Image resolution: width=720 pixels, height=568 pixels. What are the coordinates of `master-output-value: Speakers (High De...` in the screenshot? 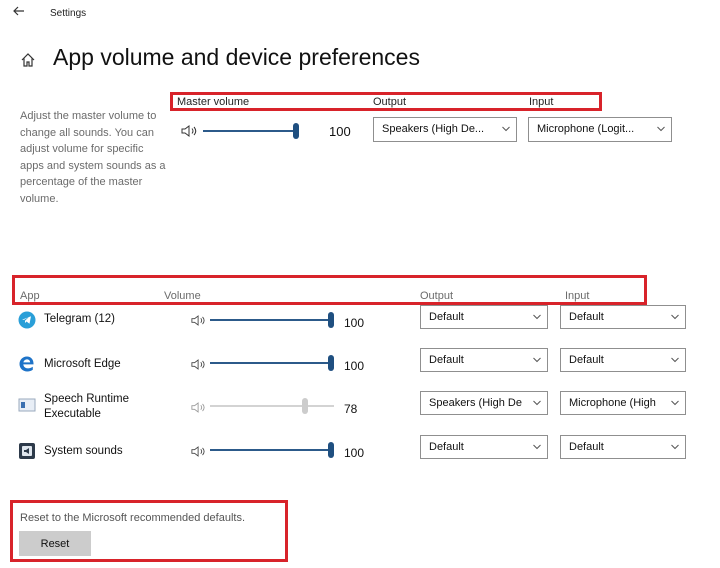 It's located at (433, 129).